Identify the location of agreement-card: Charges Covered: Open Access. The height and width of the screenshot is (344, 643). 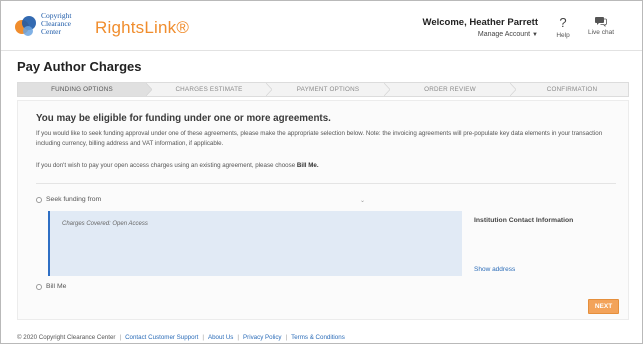
(255, 243).